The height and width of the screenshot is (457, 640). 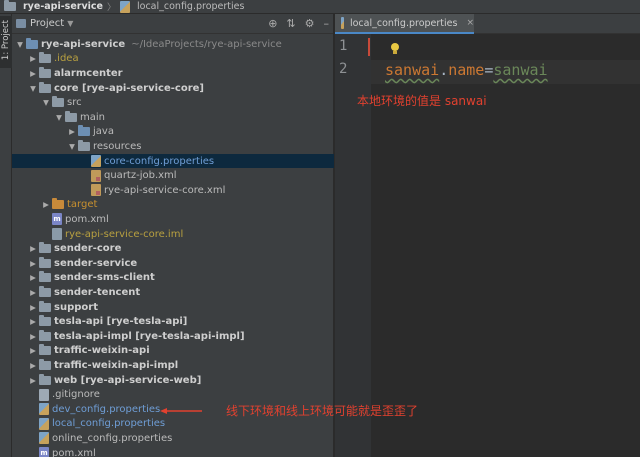 What do you see at coordinates (173, 146) in the screenshot?
I see `tree-item: ▼ resources` at bounding box center [173, 146].